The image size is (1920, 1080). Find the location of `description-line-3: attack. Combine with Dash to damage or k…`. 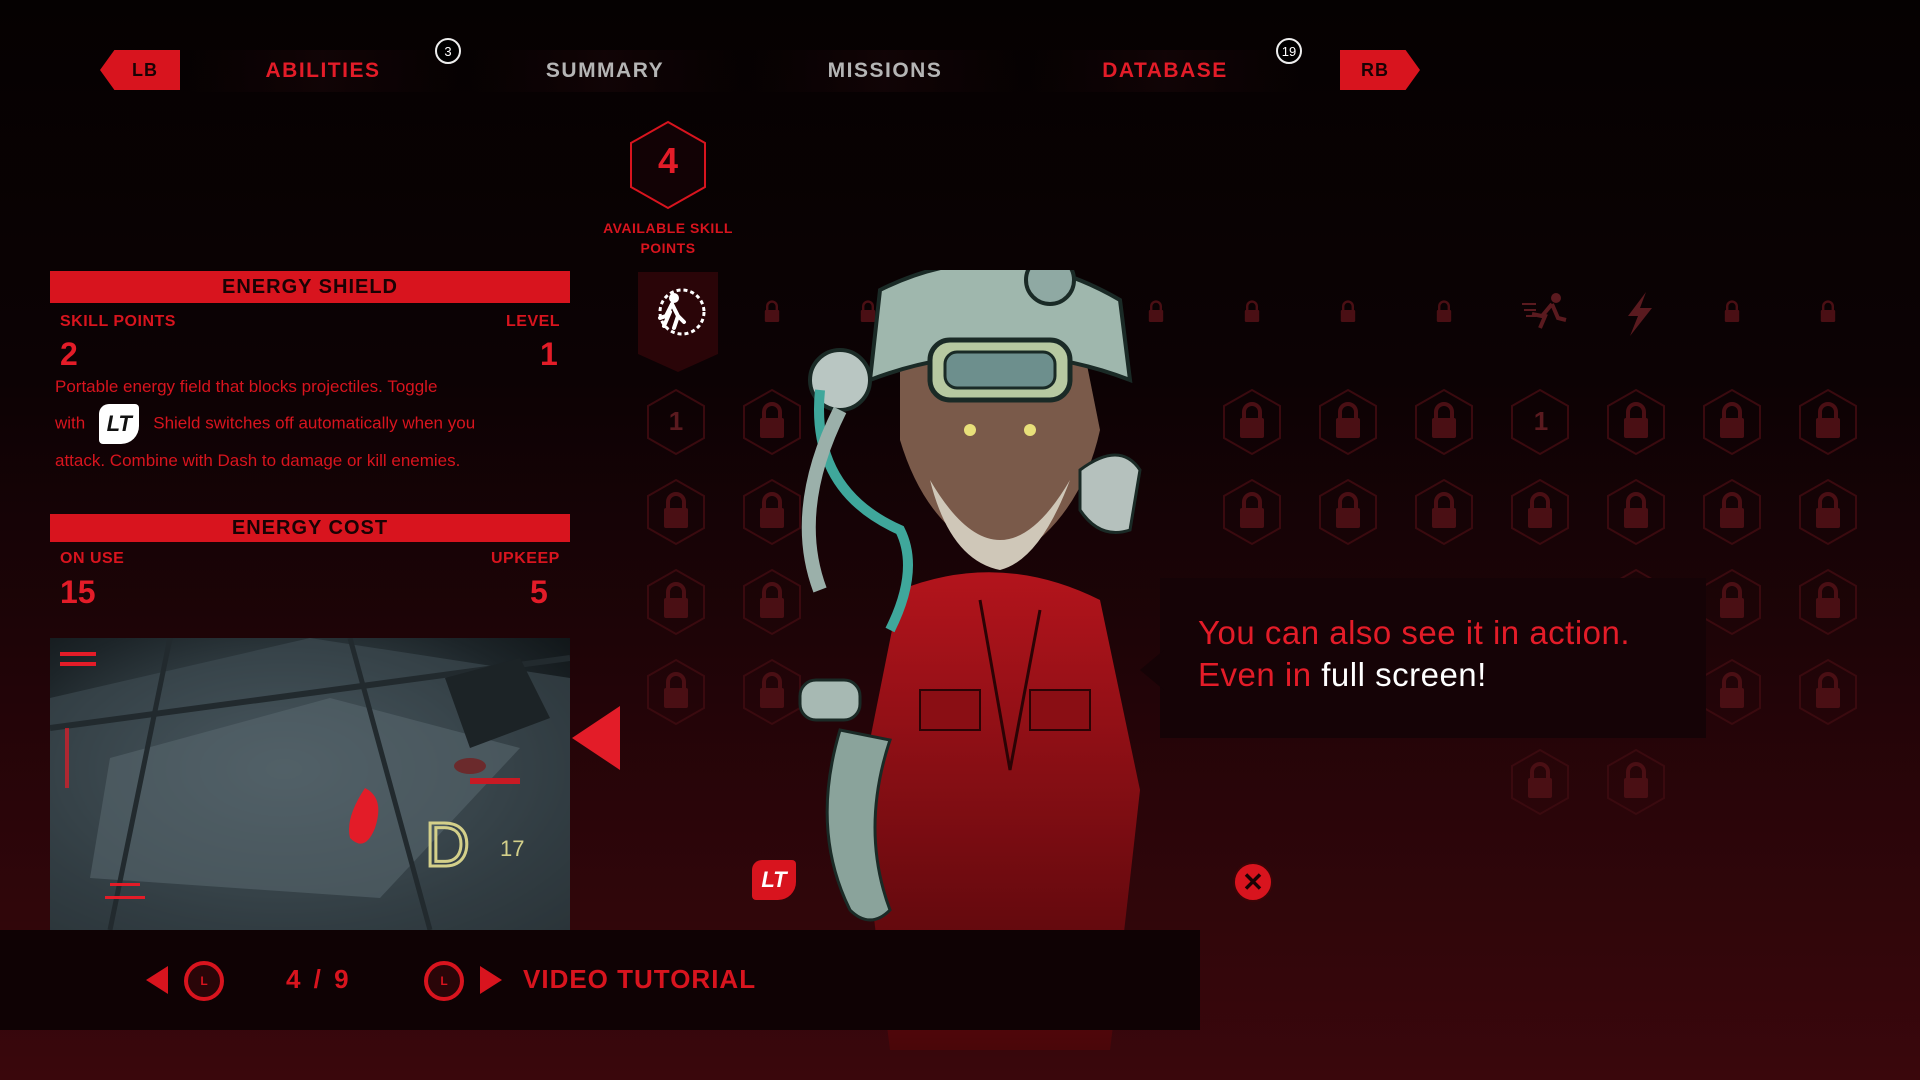

description-line-3: attack. Combine with Dash to damage or k… is located at coordinates (258, 460).